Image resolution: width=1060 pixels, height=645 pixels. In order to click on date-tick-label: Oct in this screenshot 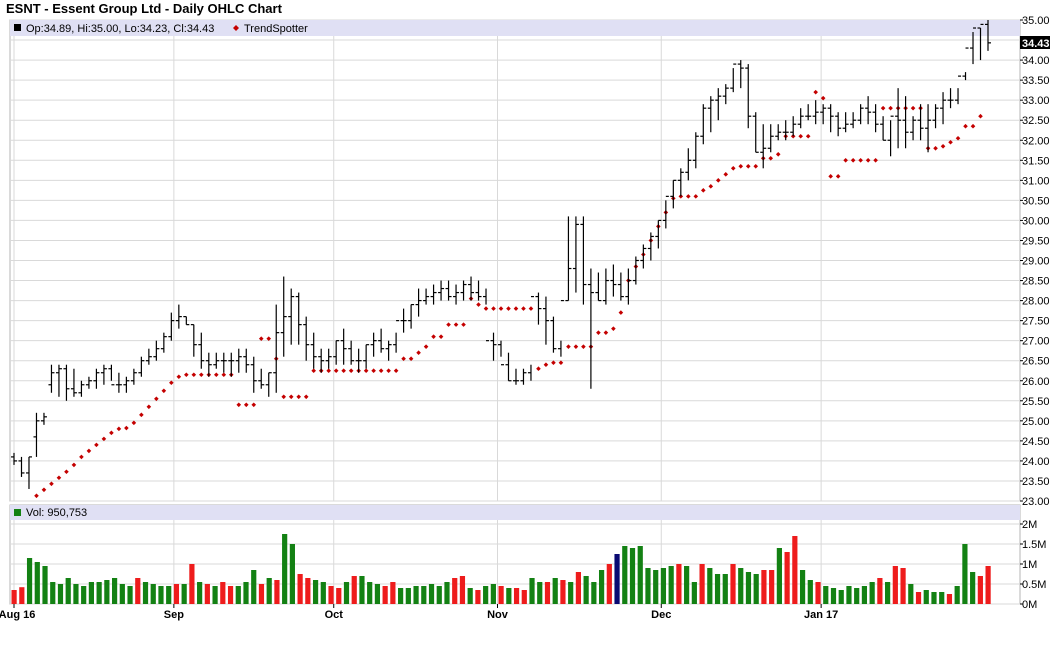, I will do `click(334, 615)`.